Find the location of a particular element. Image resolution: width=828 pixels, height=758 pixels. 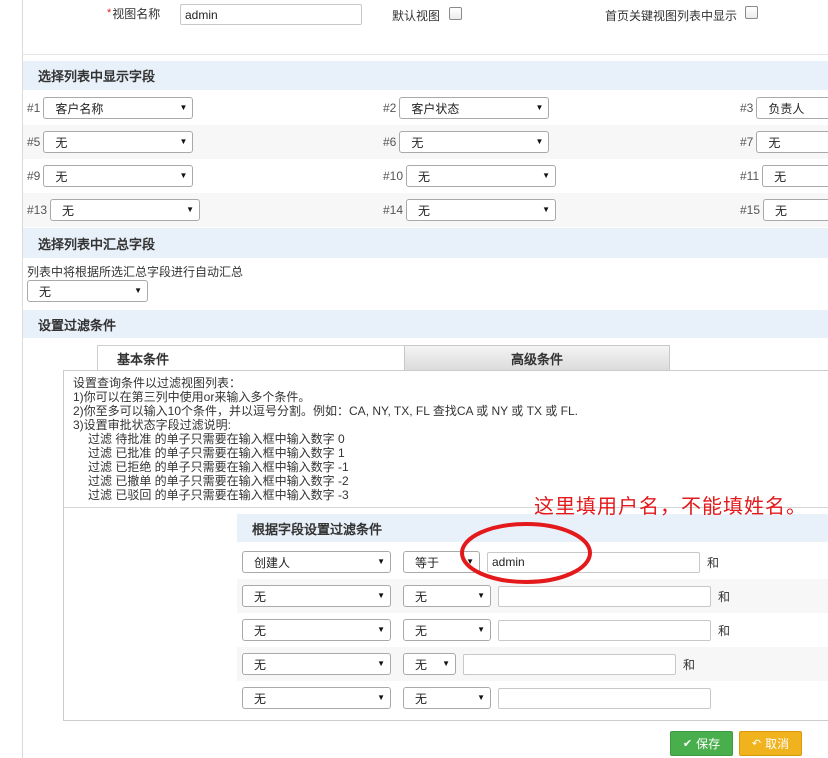

field-number-label: #6 is located at coordinates (390, 142).